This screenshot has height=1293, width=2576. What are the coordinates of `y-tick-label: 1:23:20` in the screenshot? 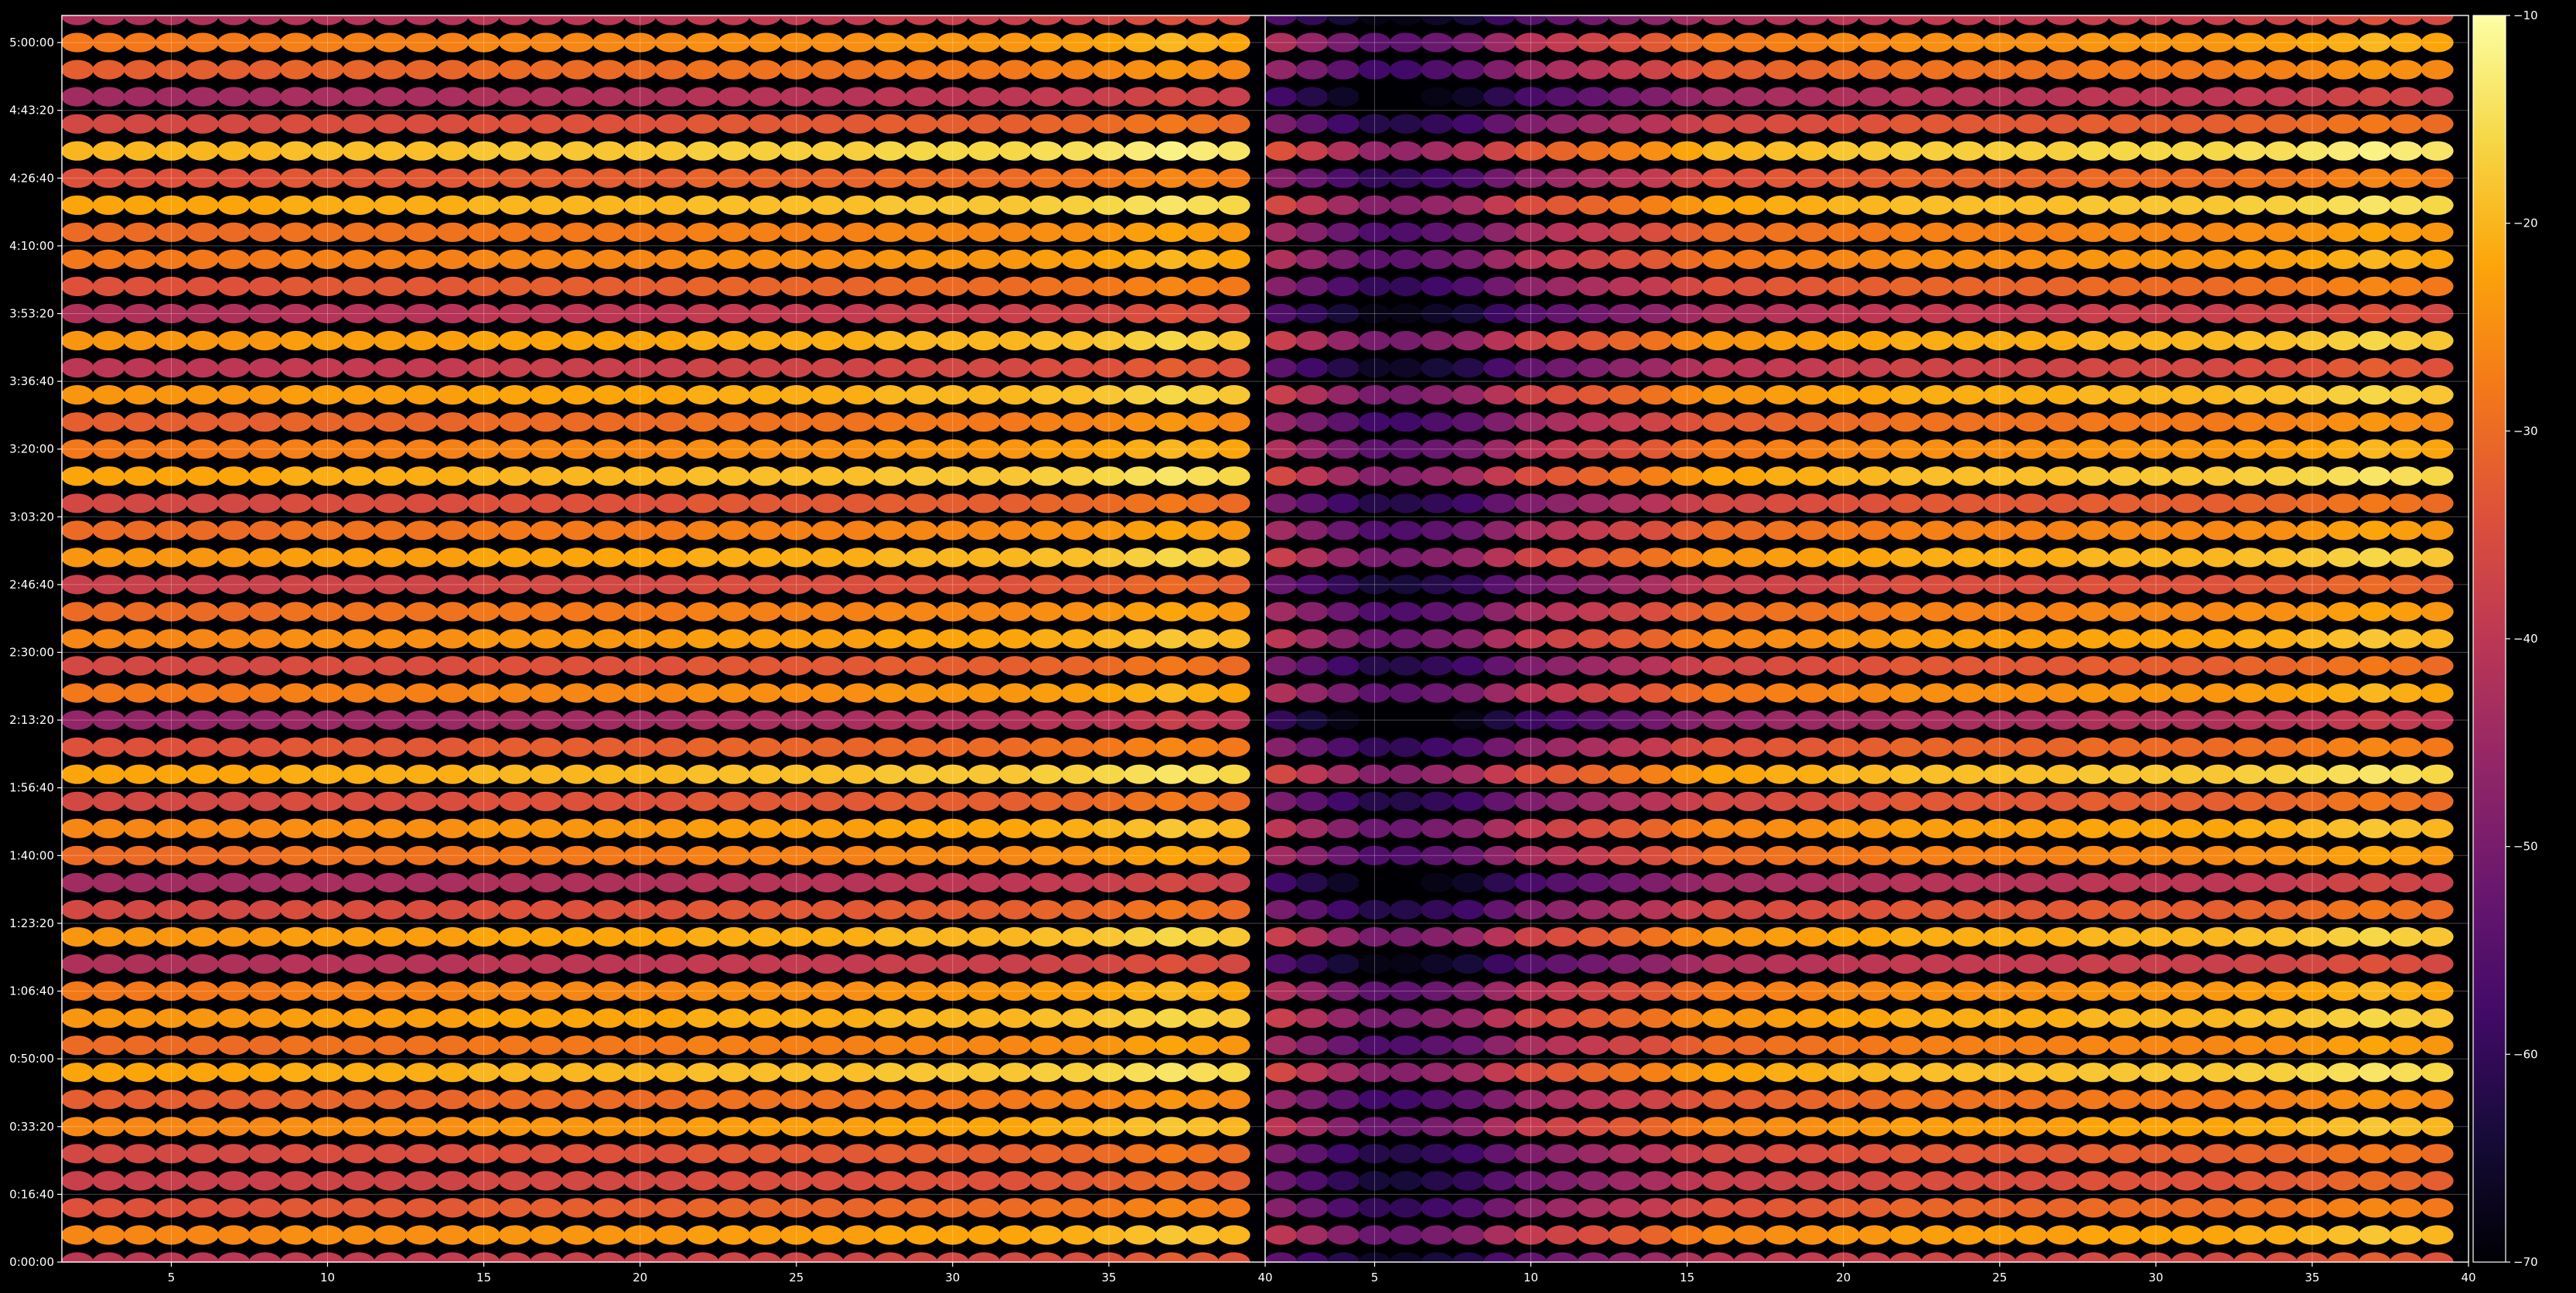 It's located at (32, 923).